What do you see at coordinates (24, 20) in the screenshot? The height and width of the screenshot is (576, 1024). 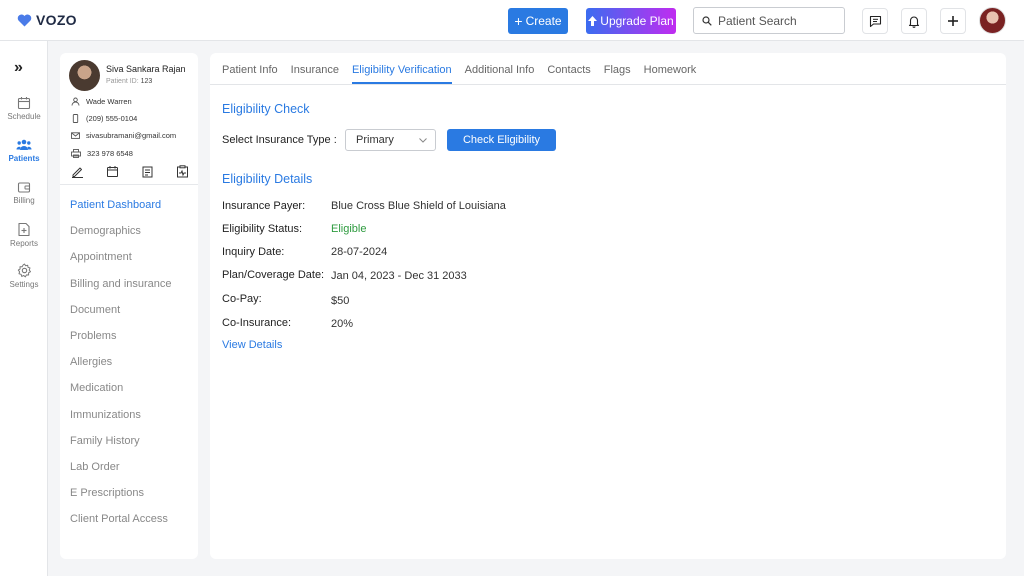 I see `heart-logo-icon` at bounding box center [24, 20].